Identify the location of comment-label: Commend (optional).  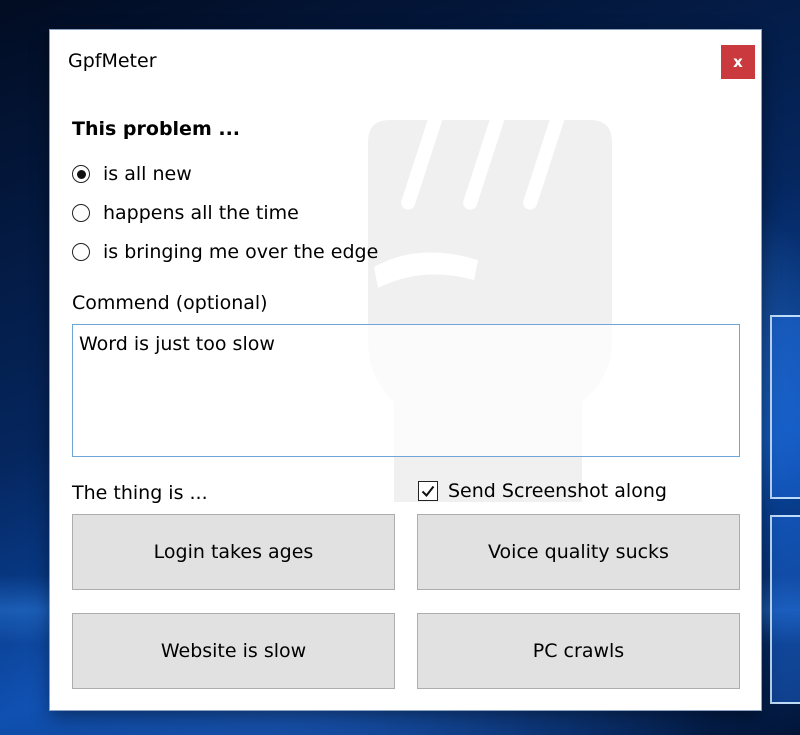
(170, 303).